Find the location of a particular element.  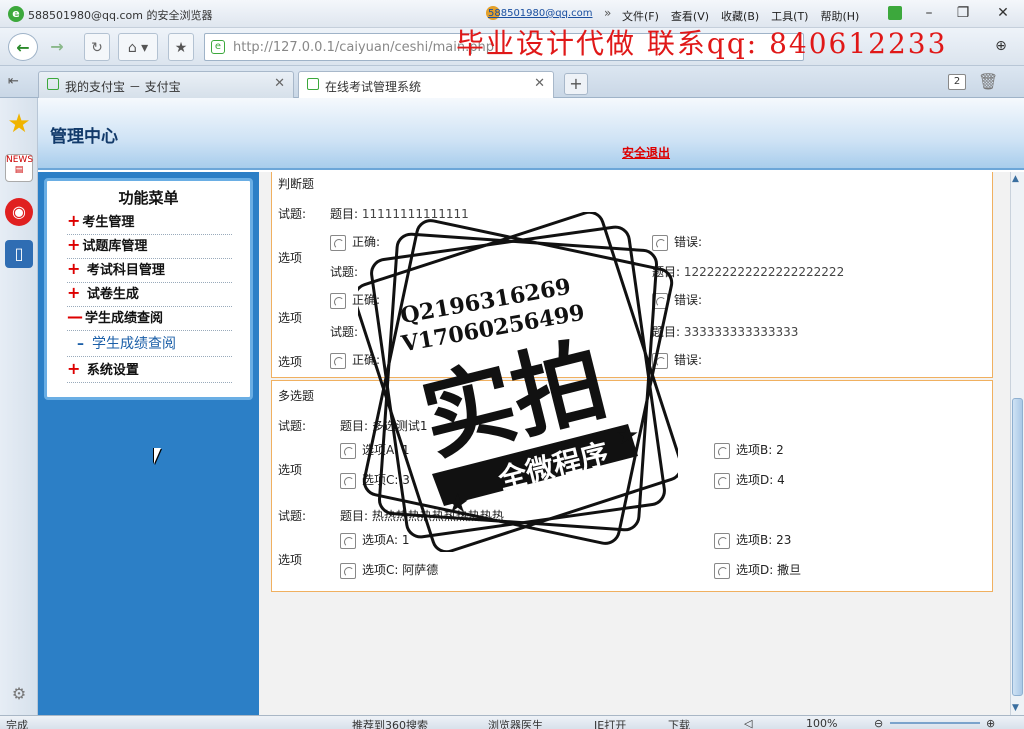

download-button: 下载 is located at coordinates (679, 723).